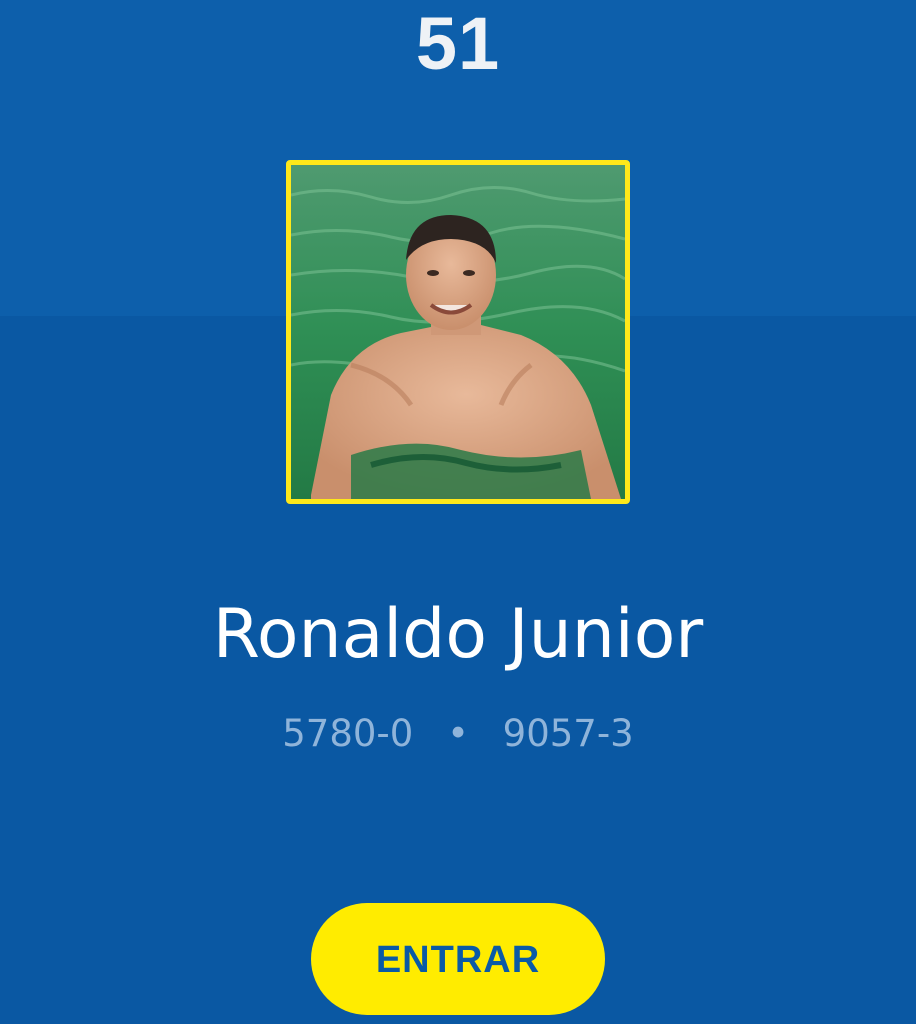  Describe the element at coordinates (568, 733) in the screenshot. I see `account-number: 9057-3` at that location.